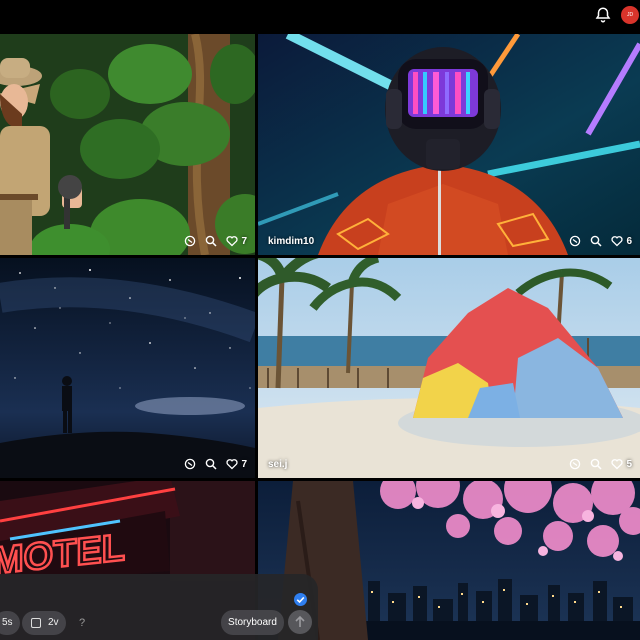 This screenshot has height=640, width=640. I want to click on starry-night-thumbnail, so click(127, 368).